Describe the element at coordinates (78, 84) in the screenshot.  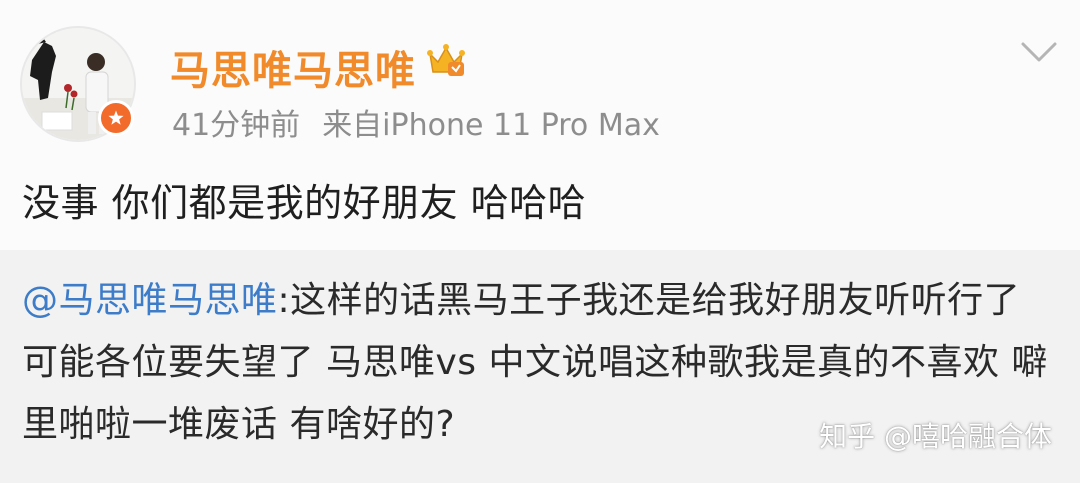
I see `avatar-container` at that location.